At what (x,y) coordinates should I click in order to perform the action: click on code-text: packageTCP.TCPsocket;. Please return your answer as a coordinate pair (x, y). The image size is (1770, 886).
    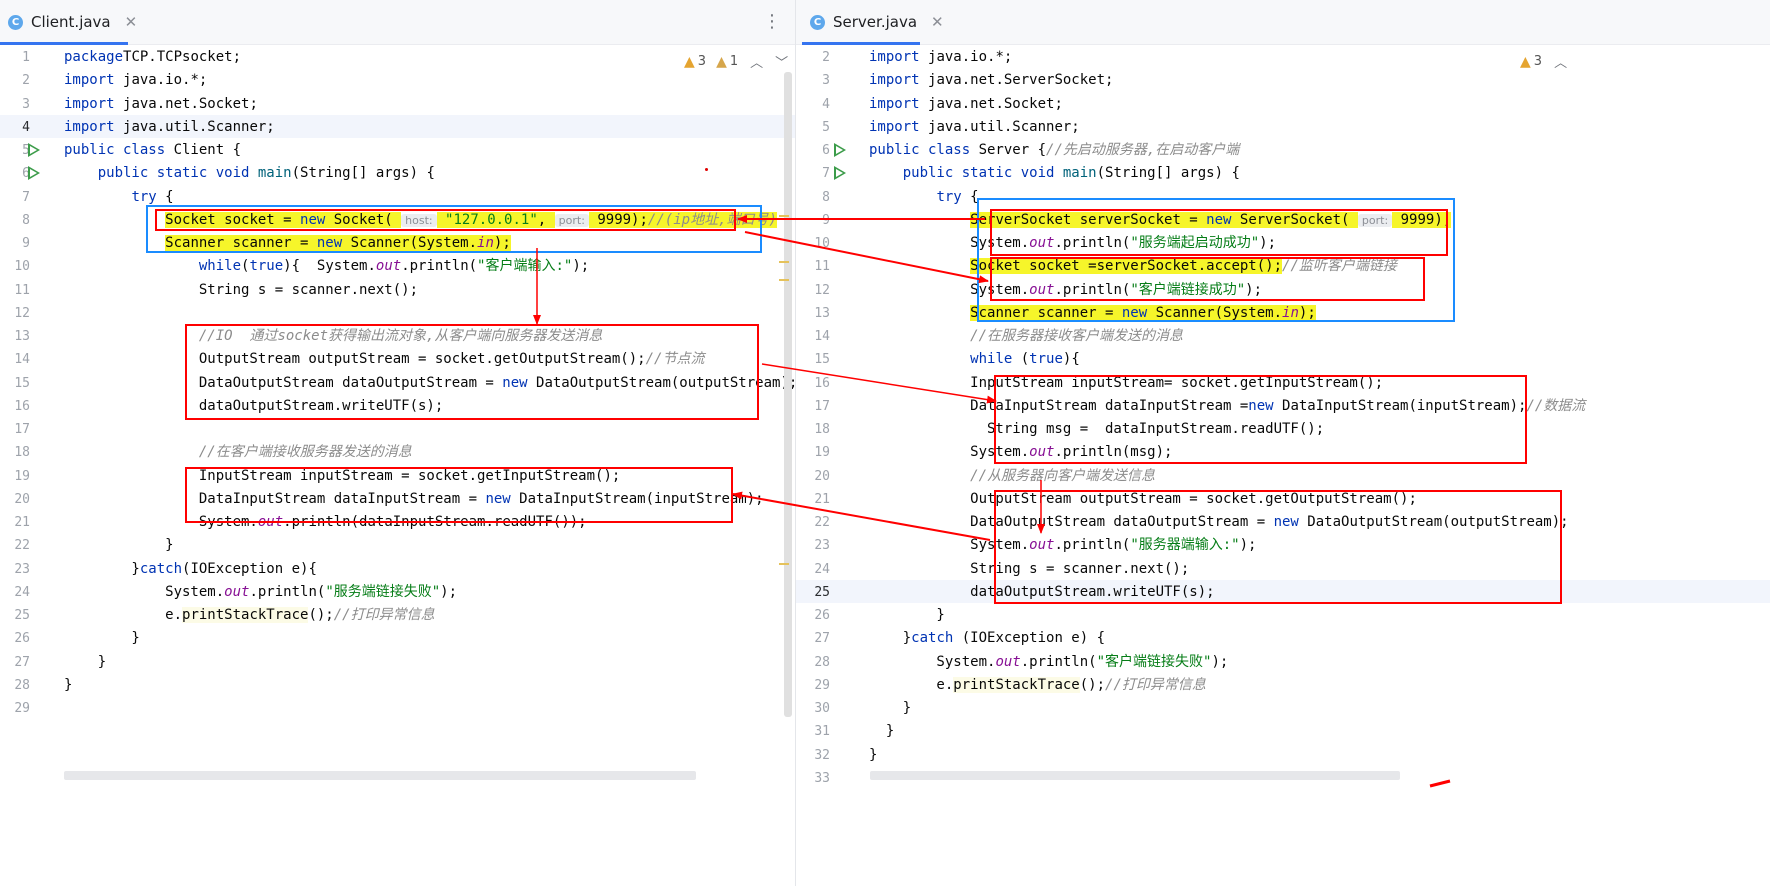
    Looking at the image, I should click on (152, 57).